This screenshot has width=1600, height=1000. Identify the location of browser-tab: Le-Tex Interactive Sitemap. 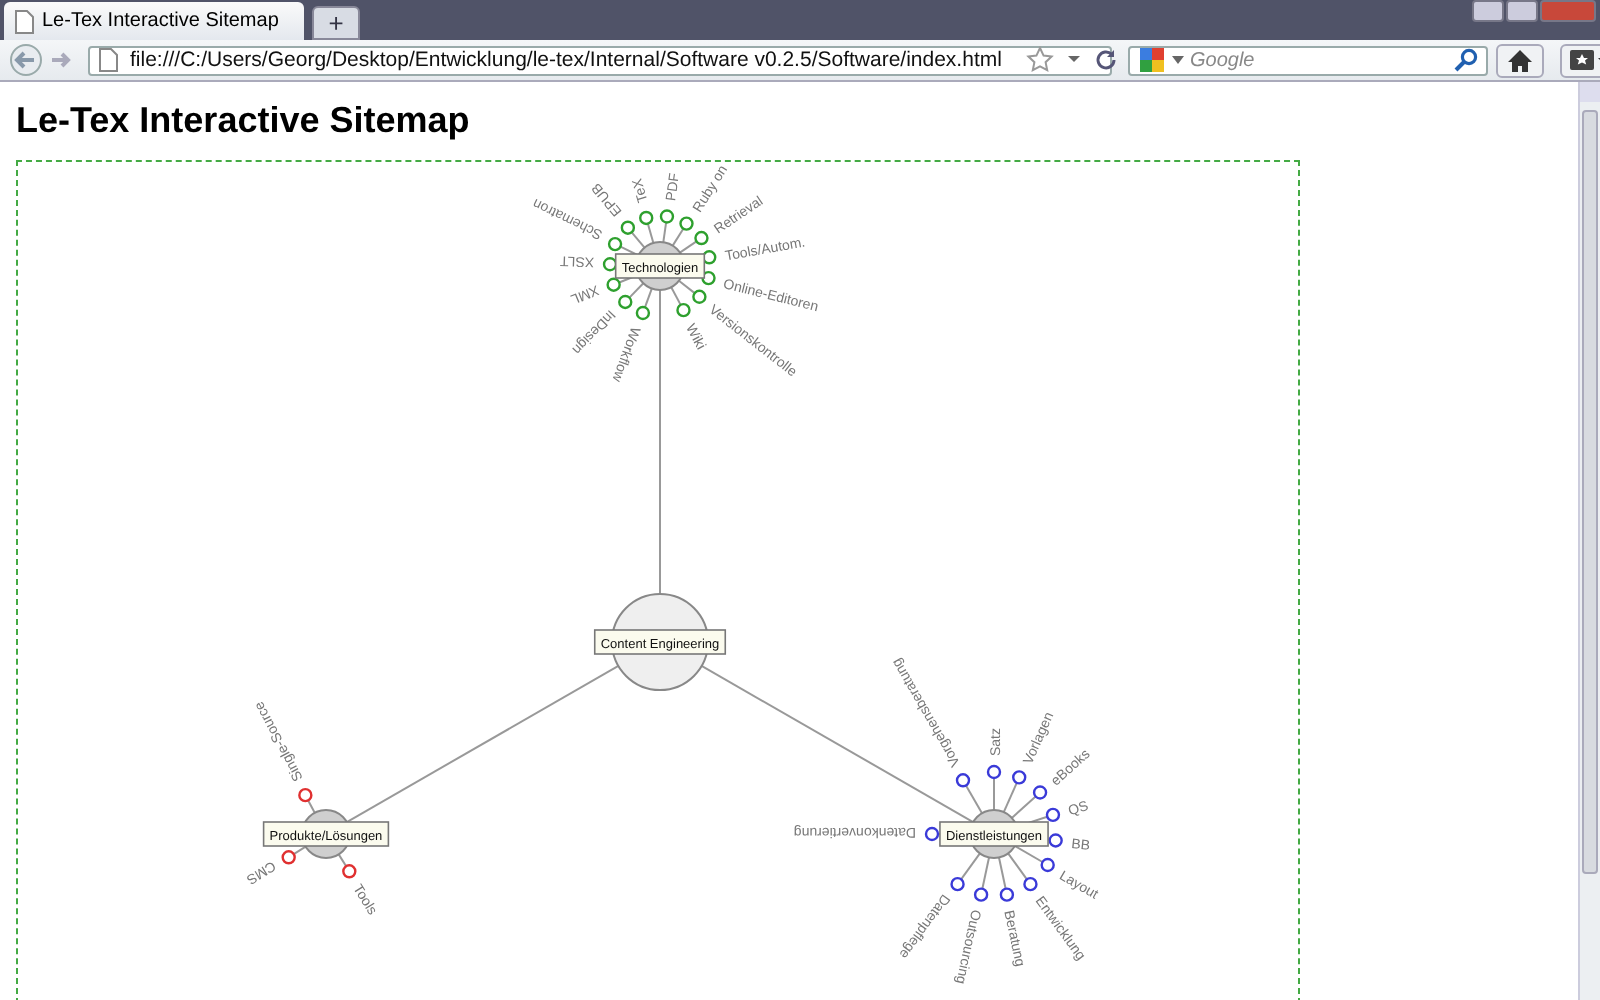
(154, 21).